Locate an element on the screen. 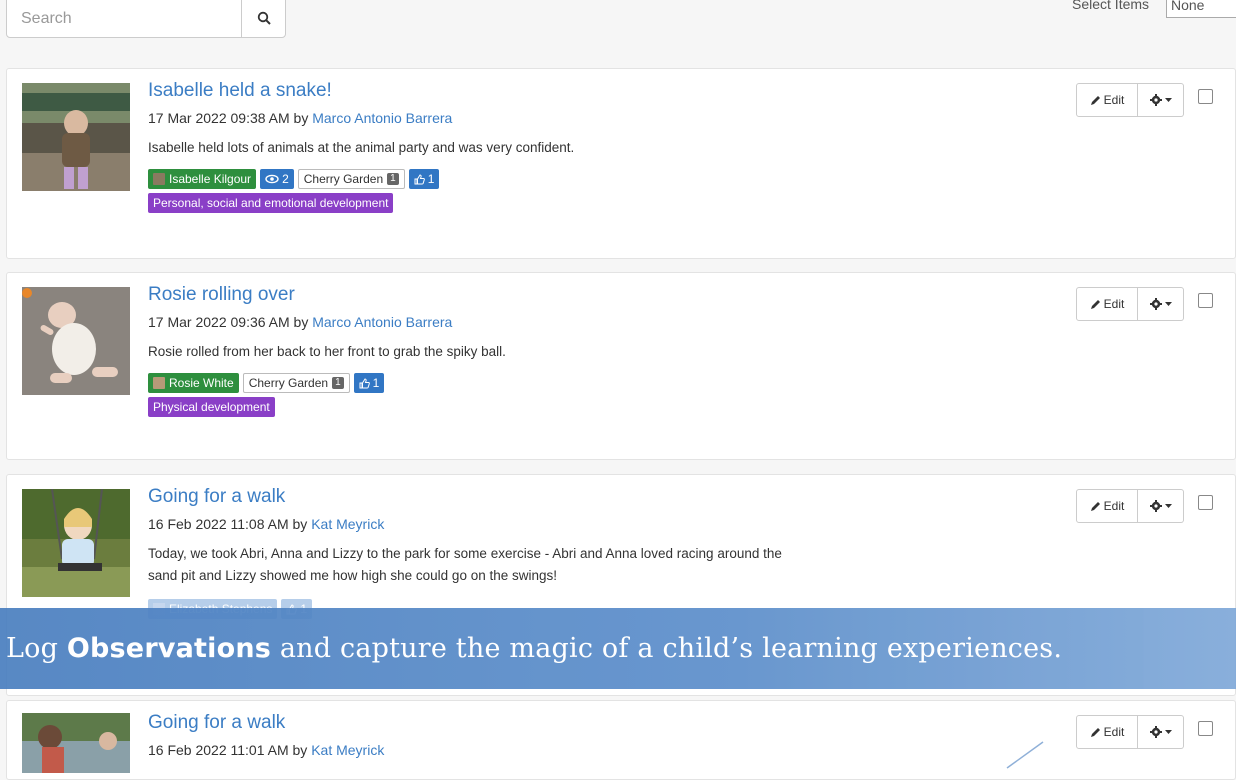 This screenshot has width=1236, height=780. eye-icon is located at coordinates (272, 179).